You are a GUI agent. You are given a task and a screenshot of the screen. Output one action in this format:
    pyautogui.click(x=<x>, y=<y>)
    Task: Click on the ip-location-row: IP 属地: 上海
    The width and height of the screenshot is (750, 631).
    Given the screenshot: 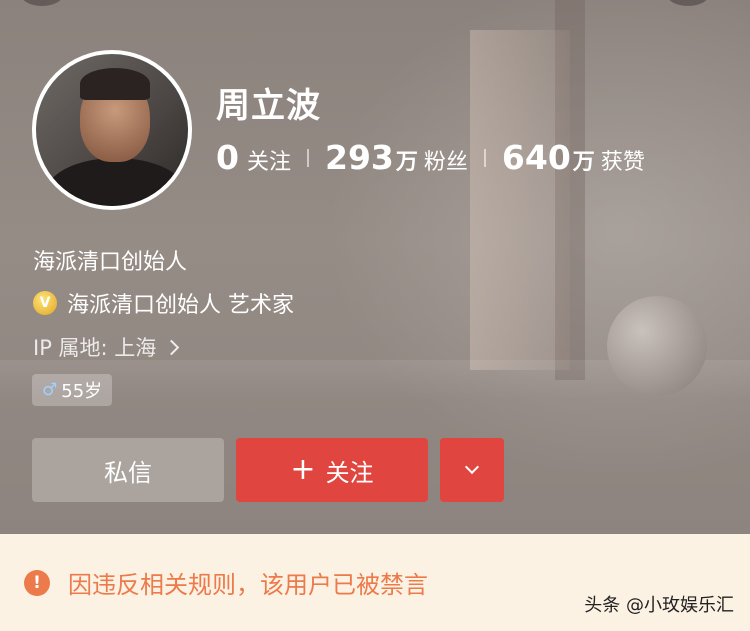 What is the action you would take?
    pyautogui.click(x=106, y=347)
    